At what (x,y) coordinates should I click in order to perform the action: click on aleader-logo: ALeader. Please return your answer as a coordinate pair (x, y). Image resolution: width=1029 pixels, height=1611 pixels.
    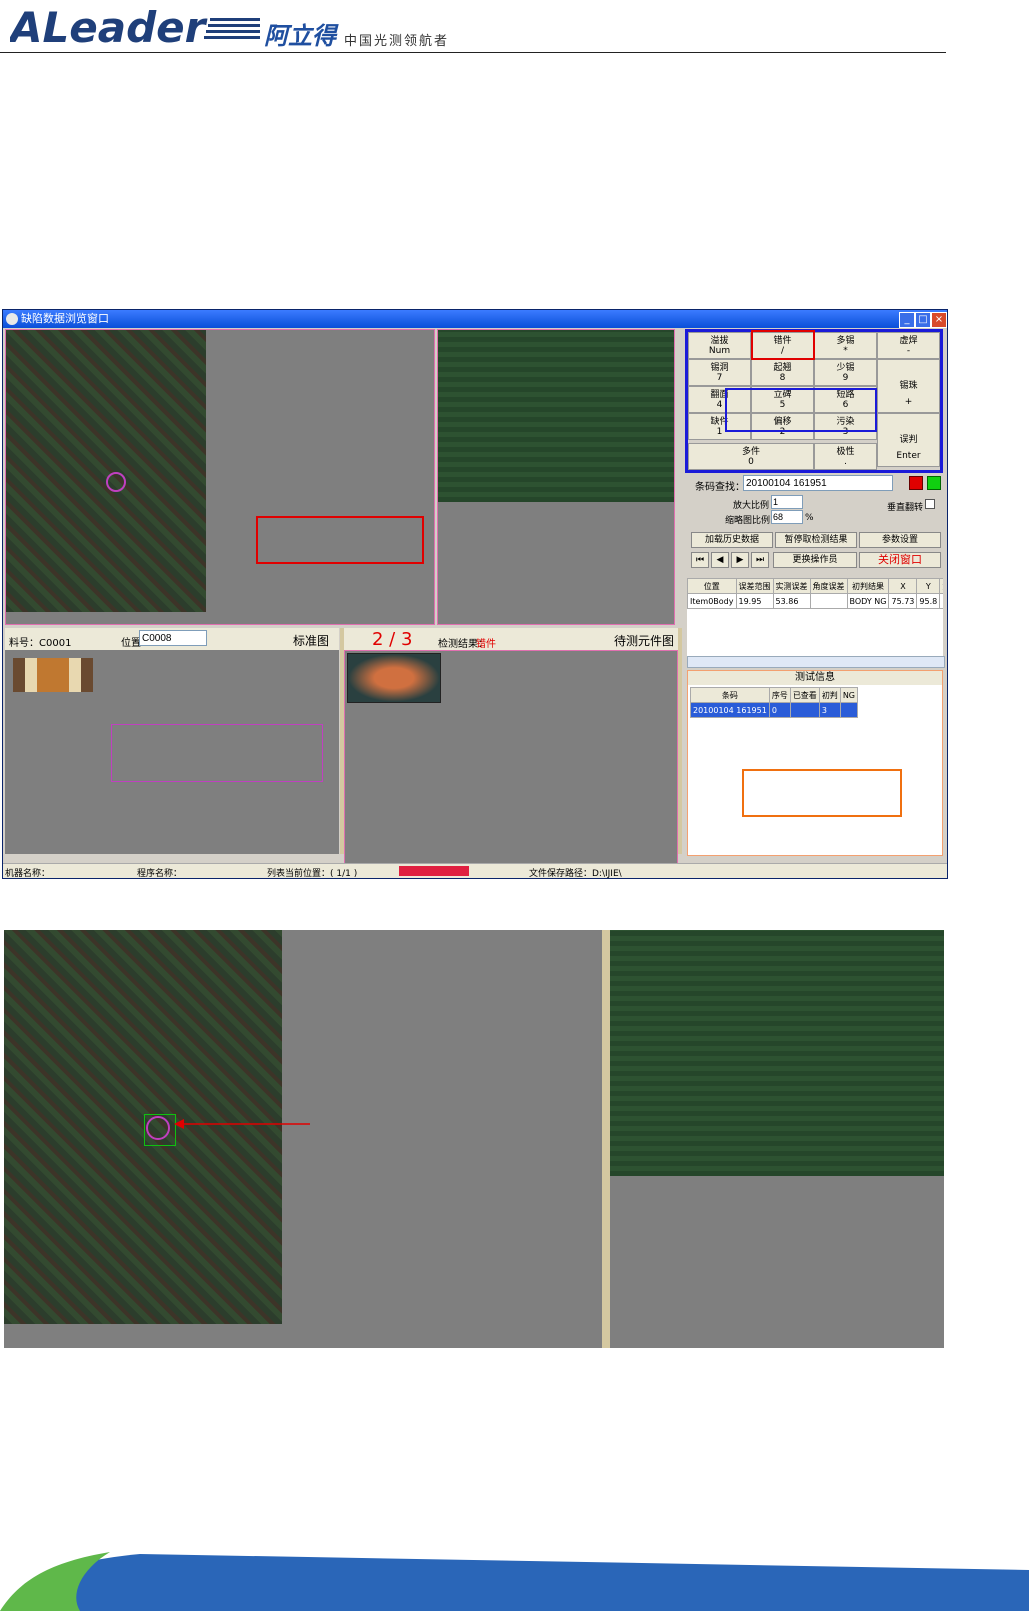
    Looking at the image, I should click on (135, 26).